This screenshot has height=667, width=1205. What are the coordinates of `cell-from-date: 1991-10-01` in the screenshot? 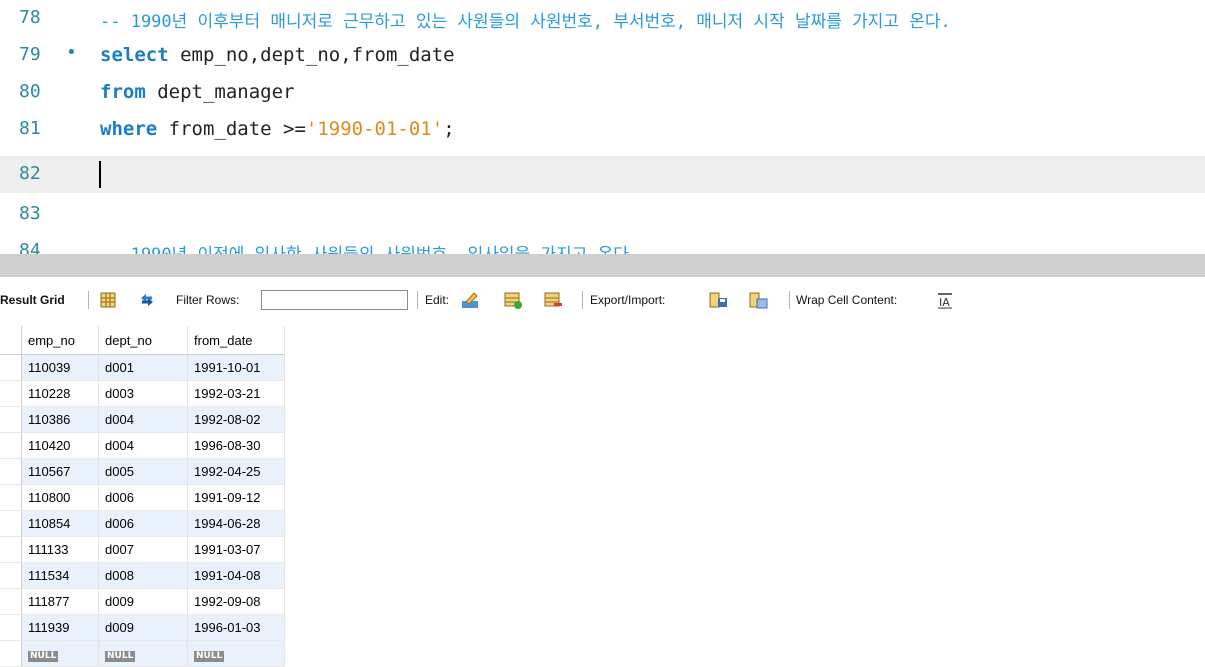 It's located at (236, 367).